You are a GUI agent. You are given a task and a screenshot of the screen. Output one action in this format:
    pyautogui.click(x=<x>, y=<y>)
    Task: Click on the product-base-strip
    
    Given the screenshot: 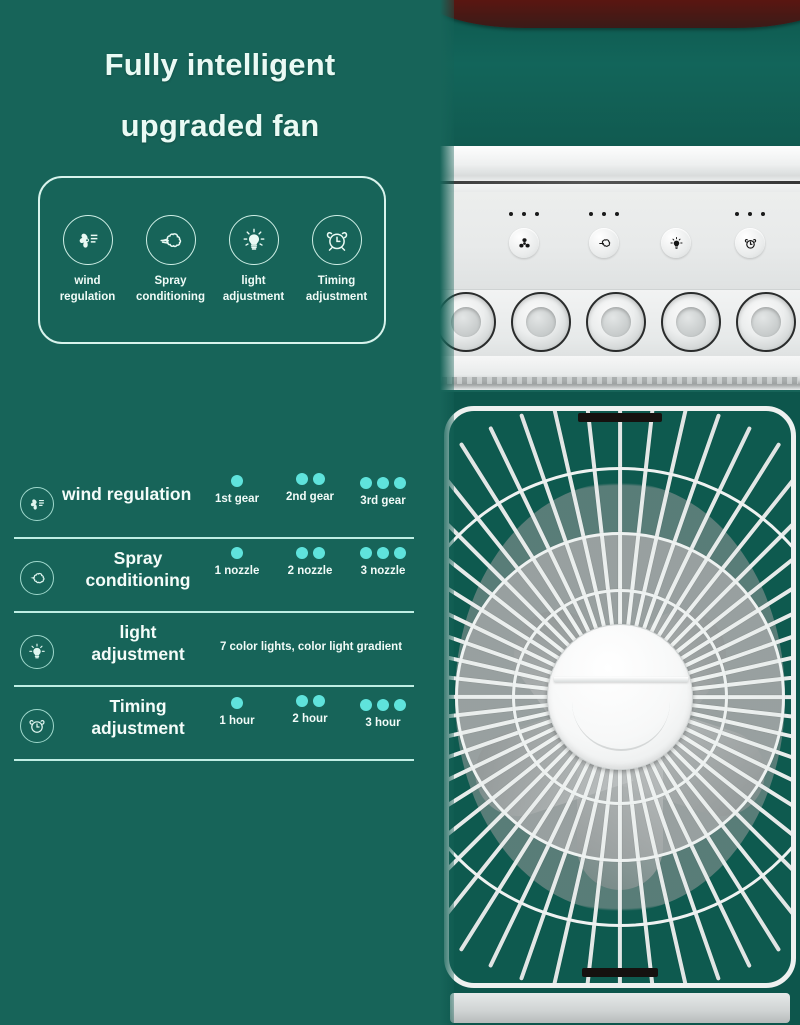 What is the action you would take?
    pyautogui.click(x=620, y=1008)
    